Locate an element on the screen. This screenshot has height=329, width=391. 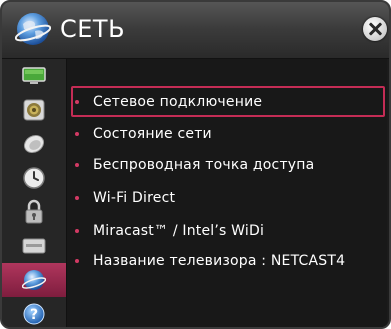
menu-item-miracast: Miracast™ / Intel’s WiDi is located at coordinates (228, 230).